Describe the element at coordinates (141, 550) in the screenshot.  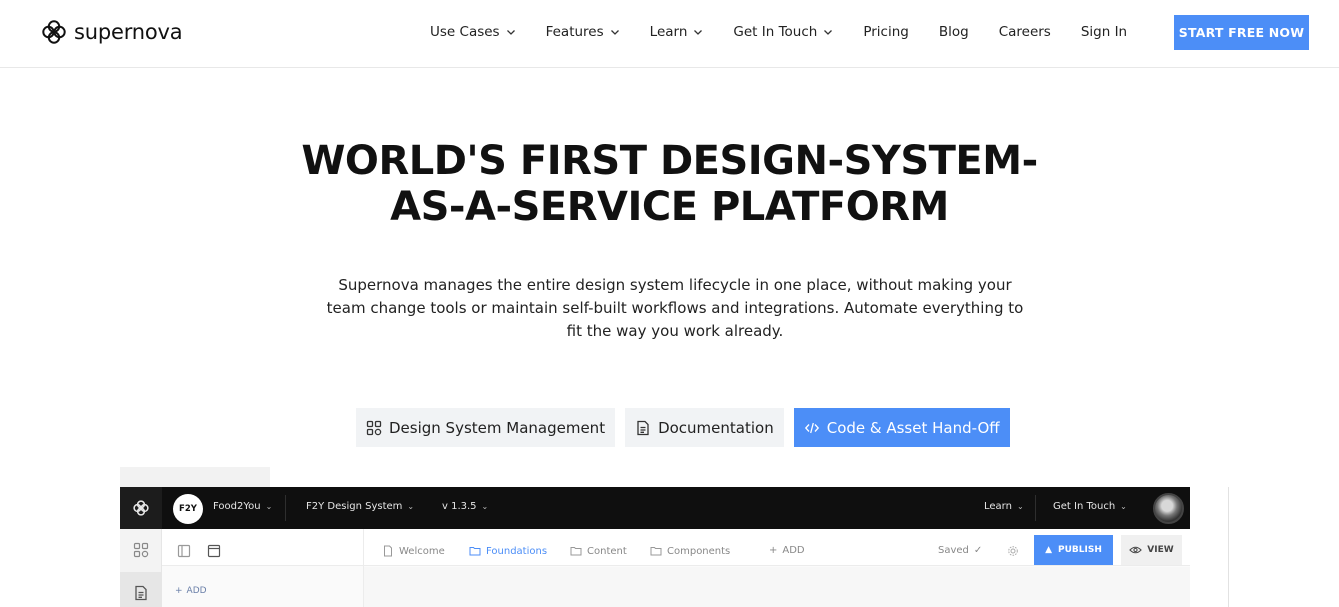
I see `components-grid-icon` at that location.